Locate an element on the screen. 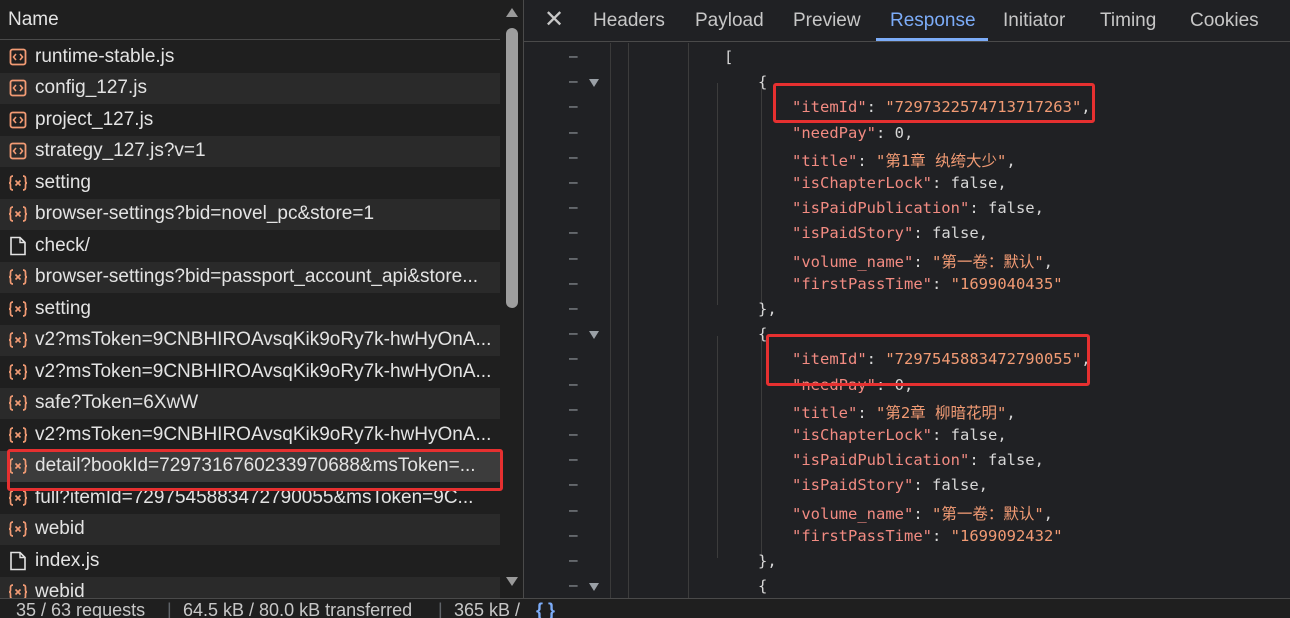 The width and height of the screenshot is (1290, 618). json-string: "第1章 纨绔大少" is located at coordinates (941, 160).